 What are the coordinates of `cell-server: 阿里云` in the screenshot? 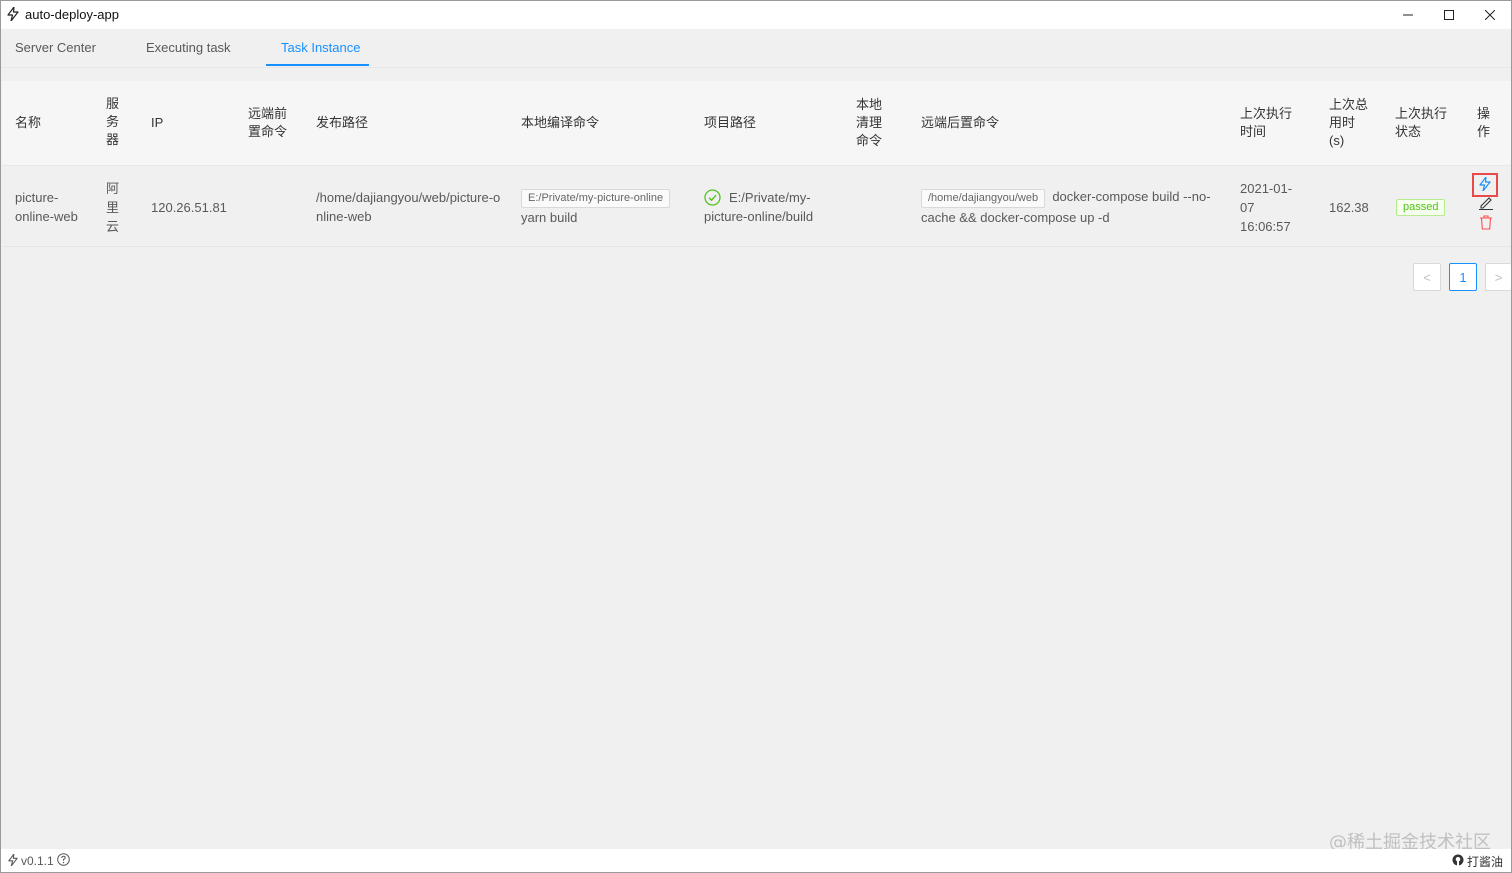 It's located at (113, 207).